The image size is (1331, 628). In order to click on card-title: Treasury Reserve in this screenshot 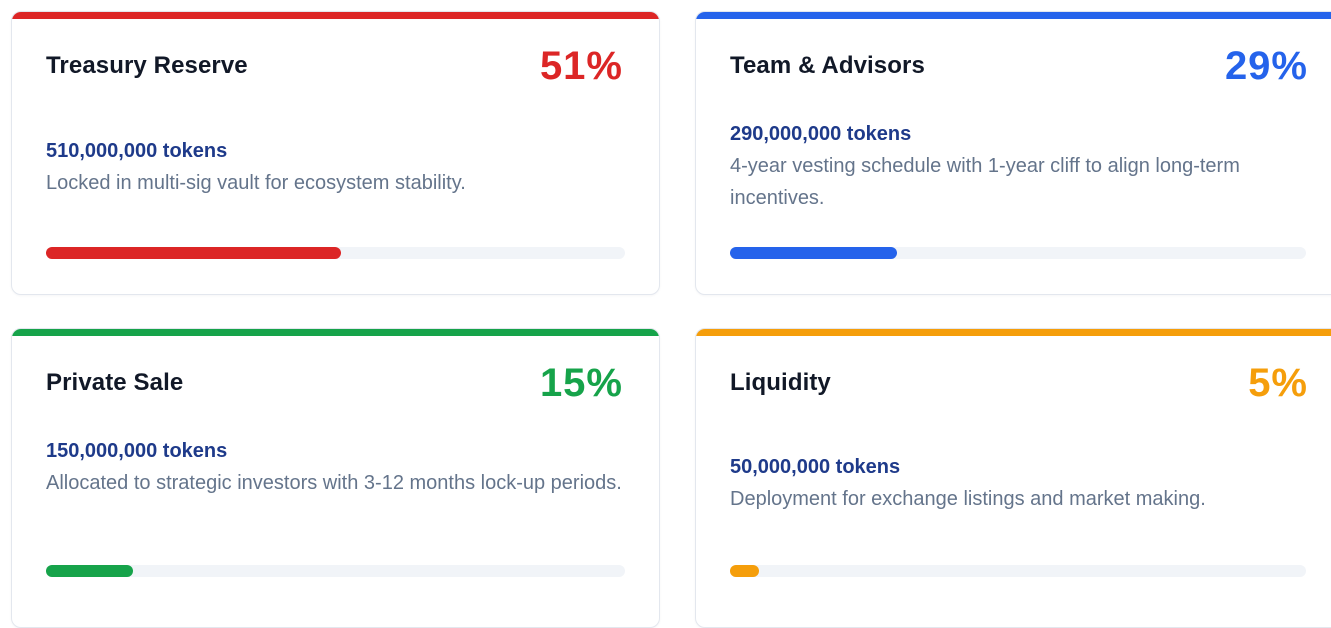, I will do `click(147, 65)`.